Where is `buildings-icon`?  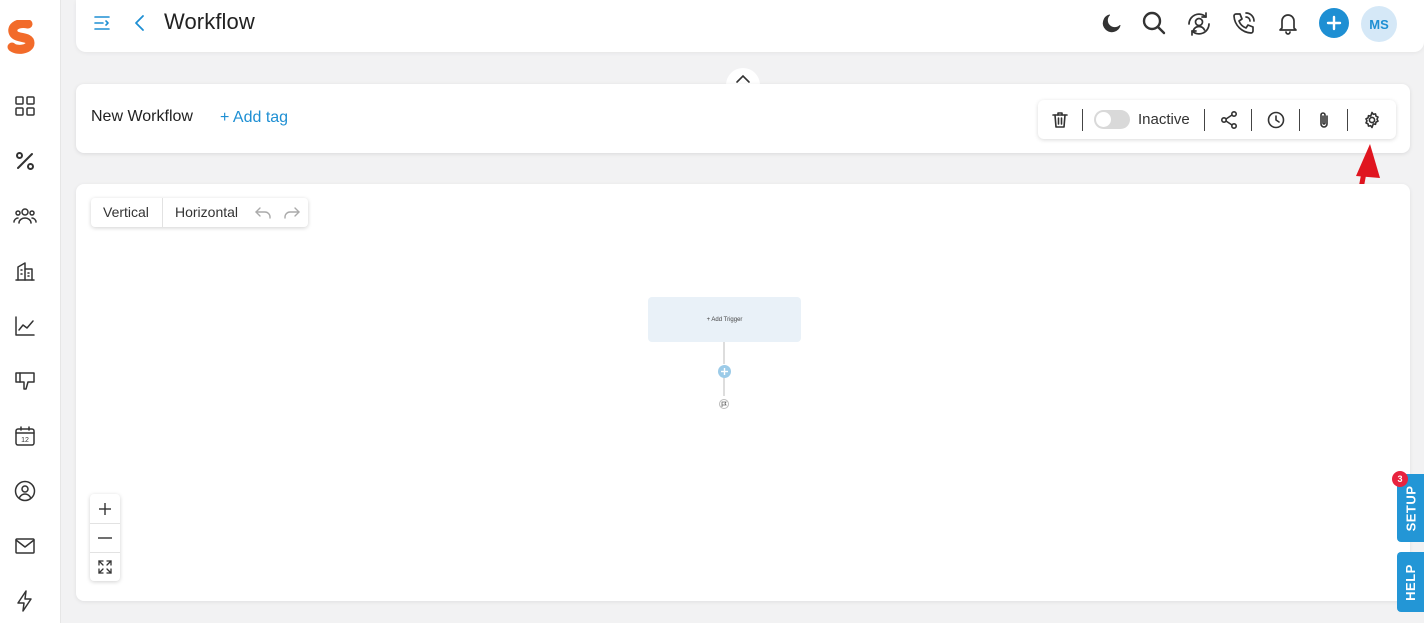 buildings-icon is located at coordinates (25, 271).